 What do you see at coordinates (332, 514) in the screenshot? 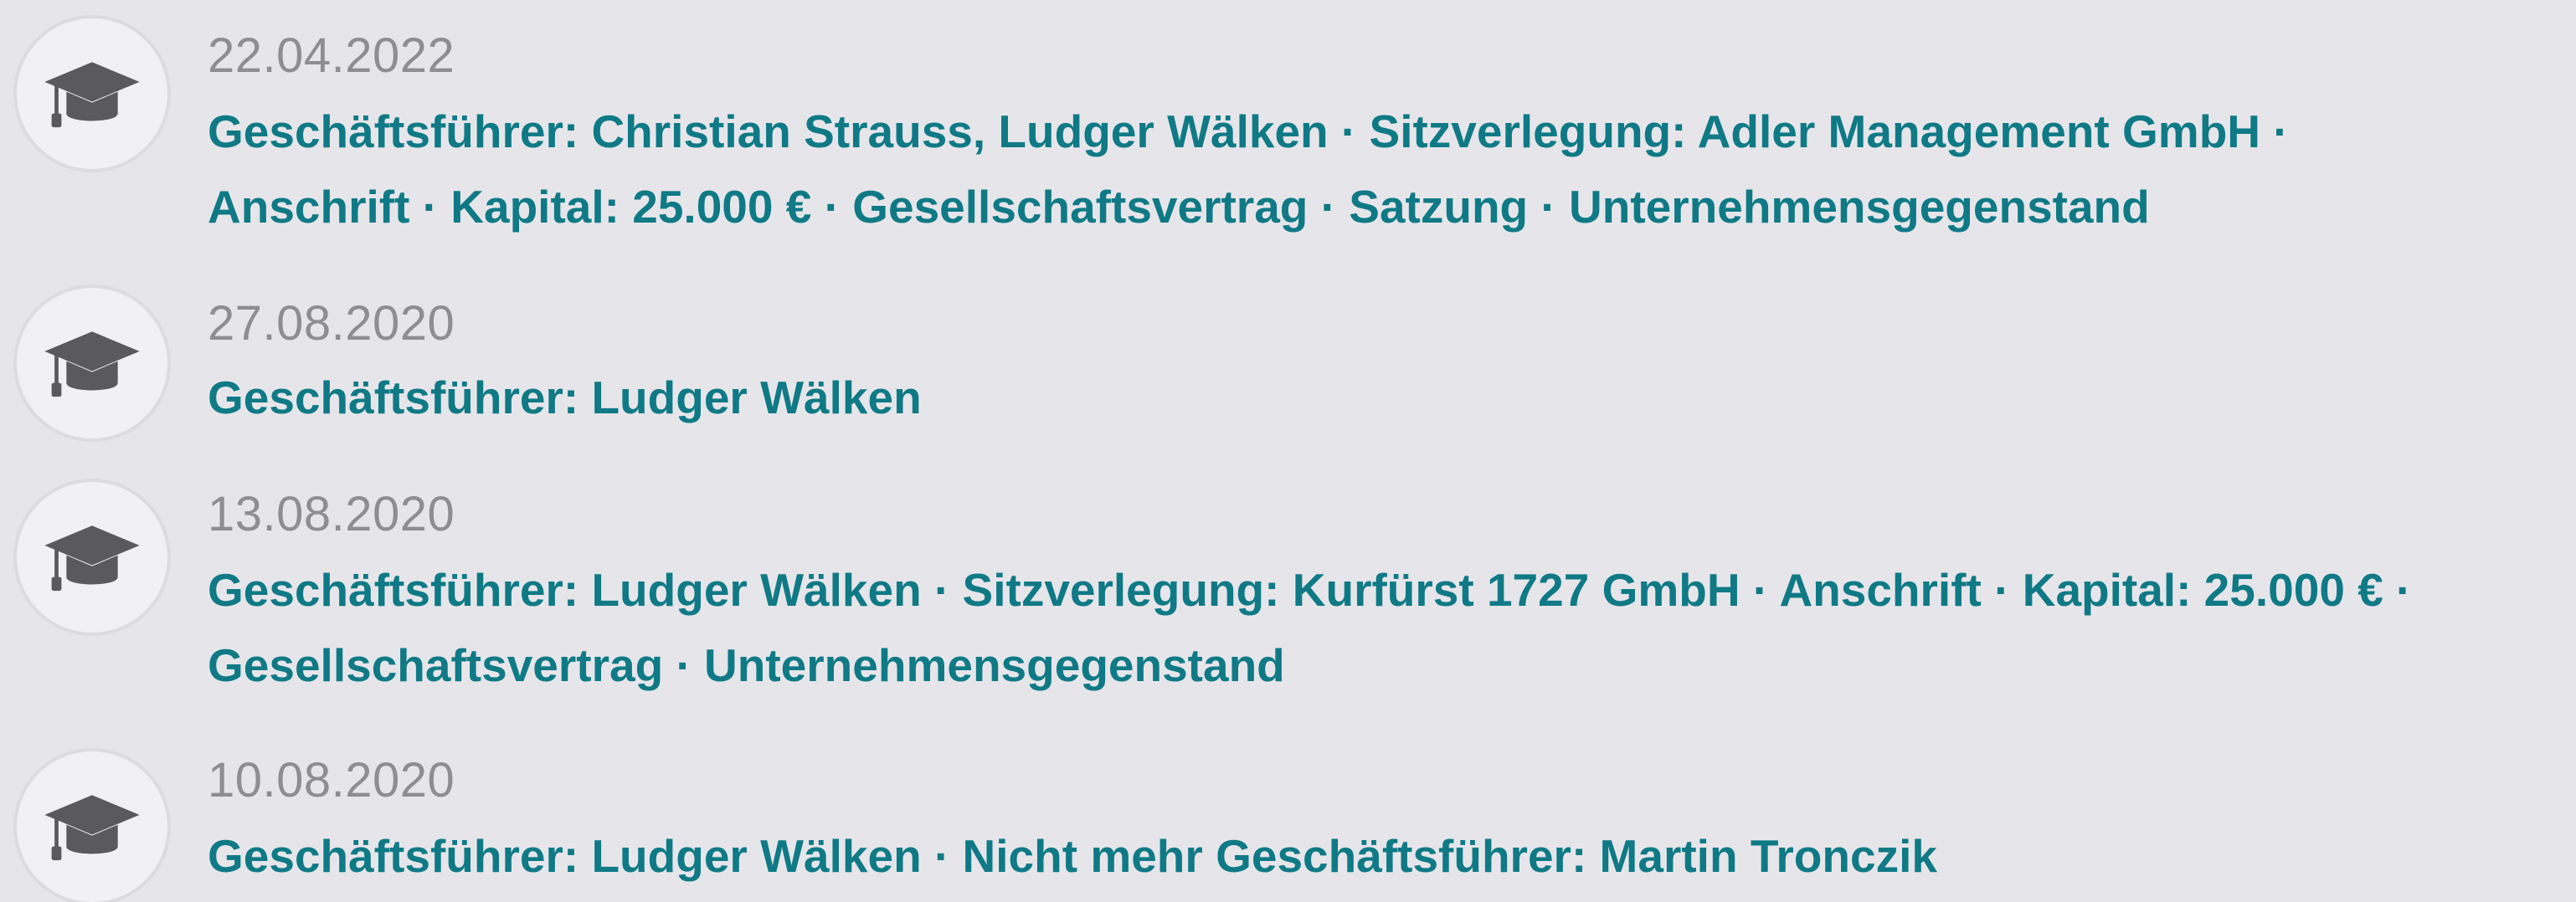
I see `entry-date: 13.08.2020` at bounding box center [332, 514].